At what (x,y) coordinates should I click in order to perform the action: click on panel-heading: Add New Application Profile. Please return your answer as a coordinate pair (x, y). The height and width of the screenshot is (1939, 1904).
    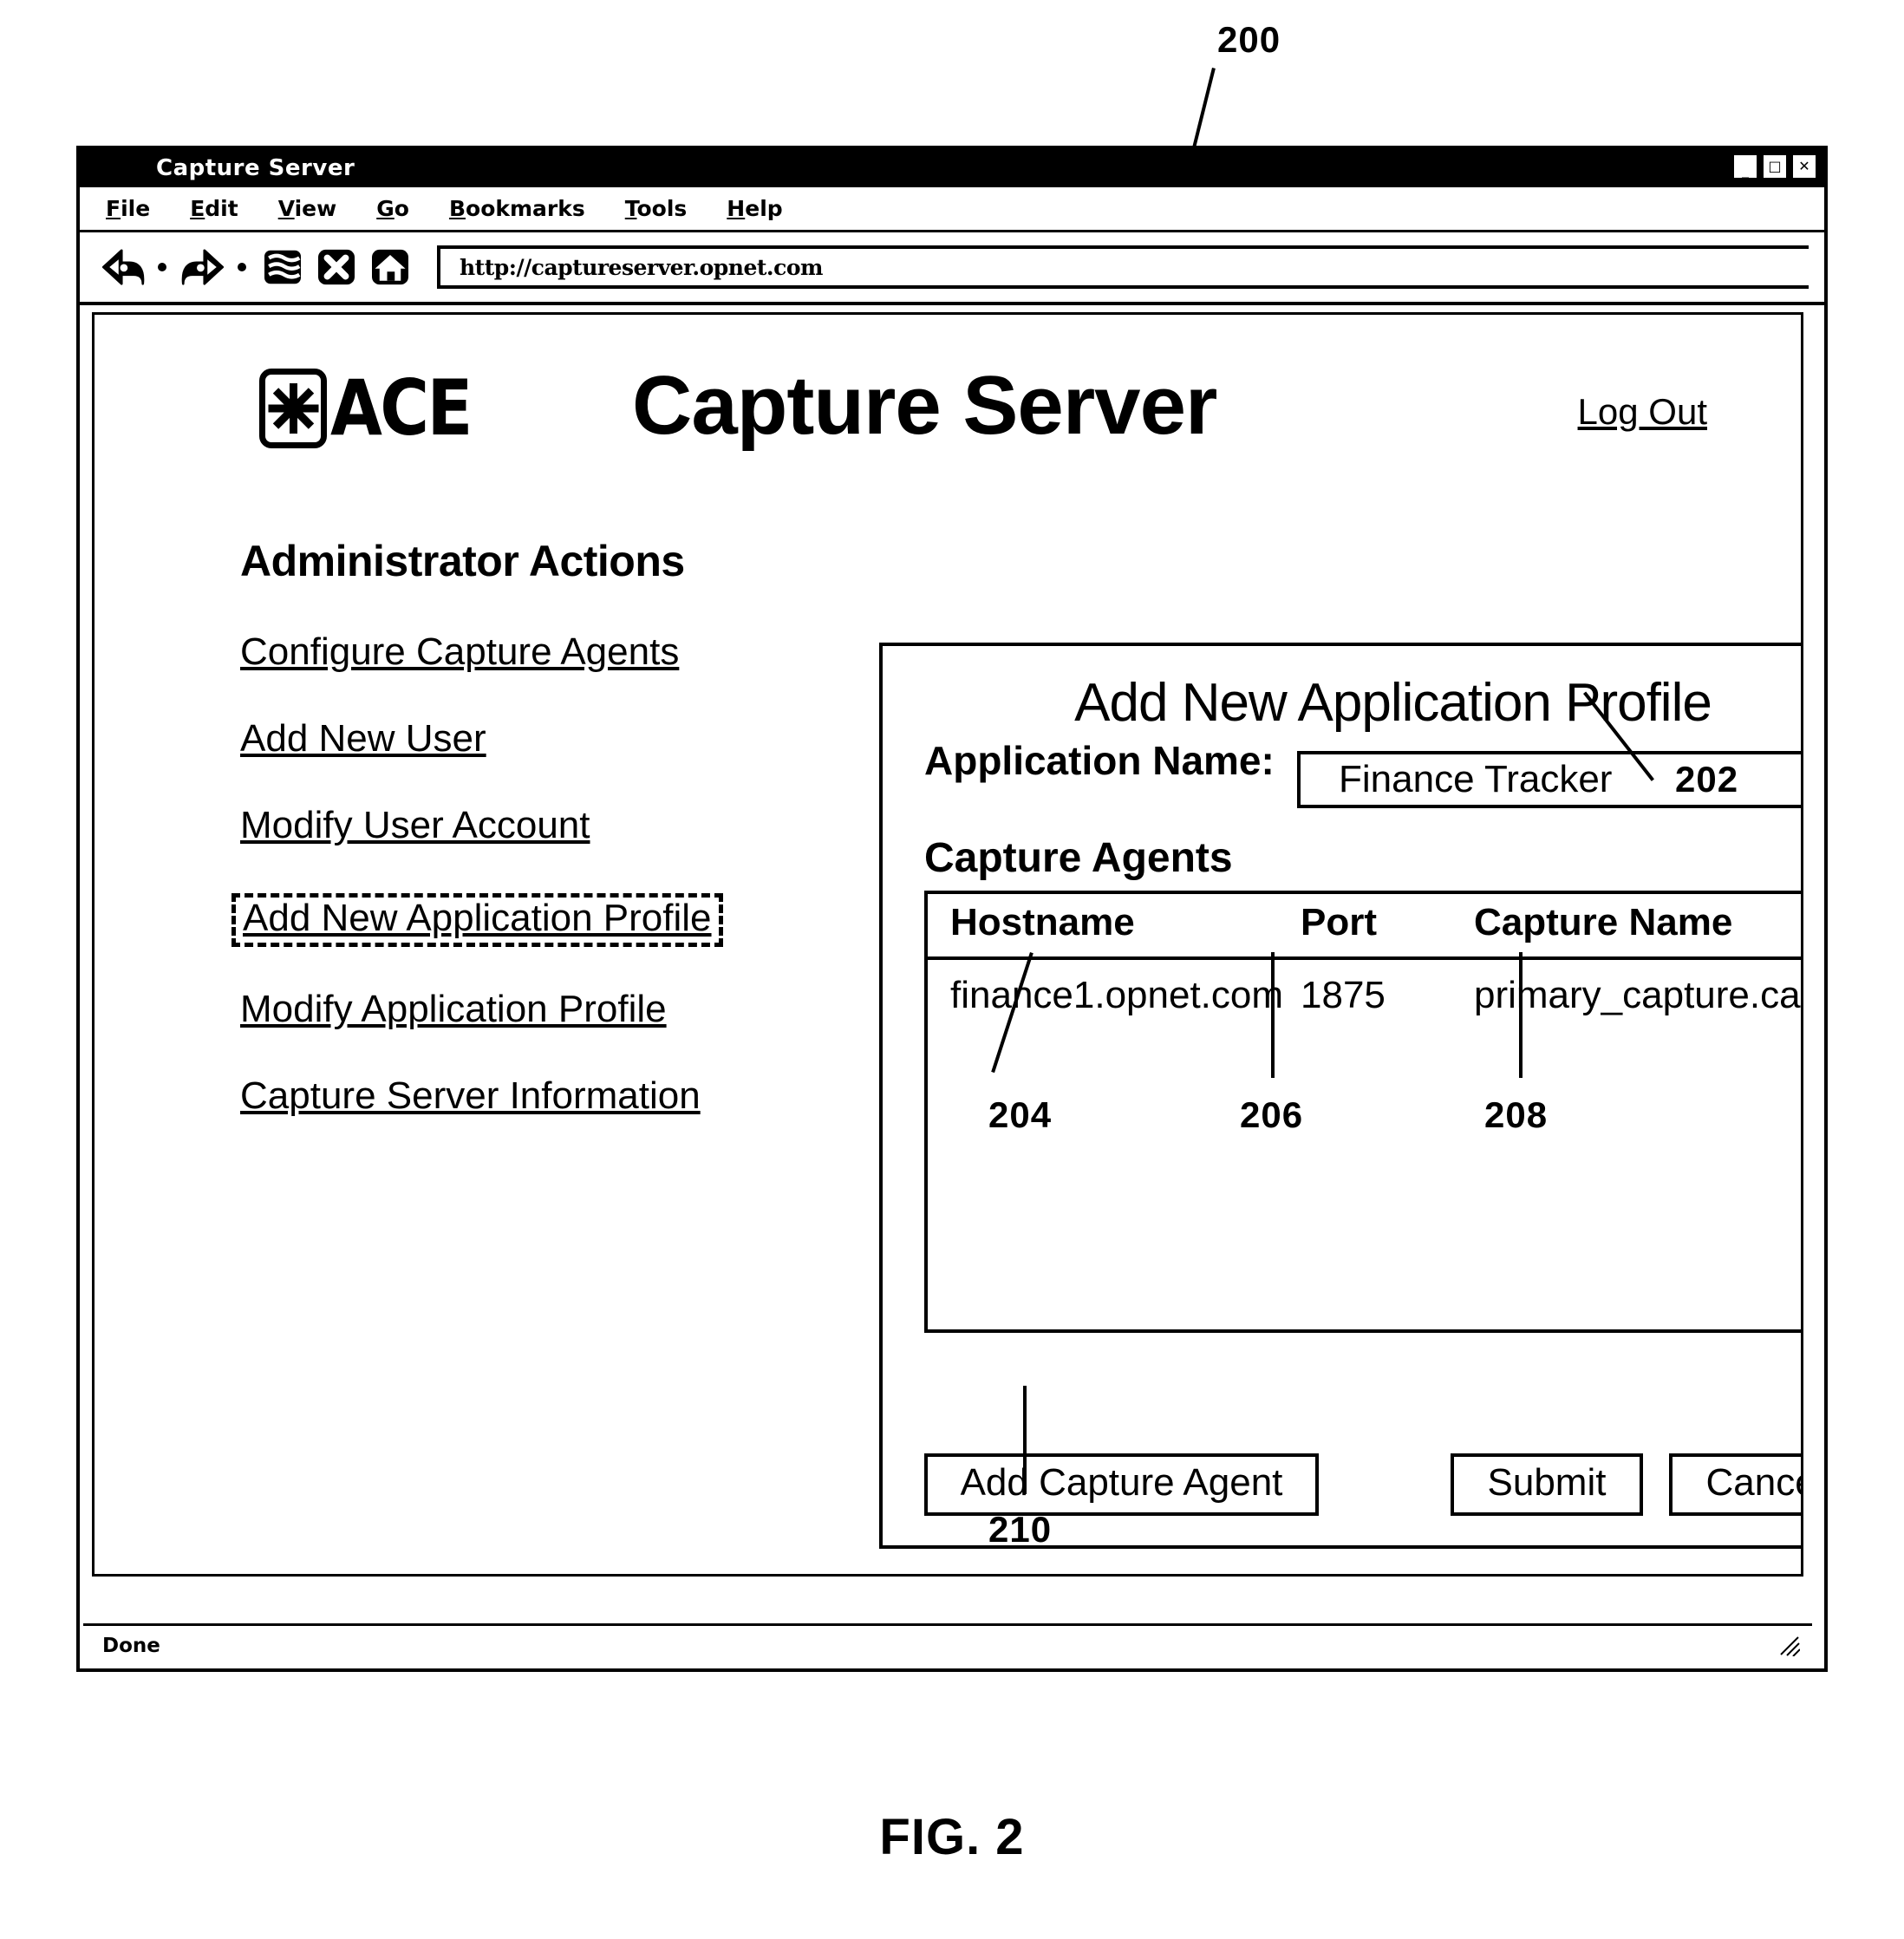
    Looking at the image, I should click on (1393, 703).